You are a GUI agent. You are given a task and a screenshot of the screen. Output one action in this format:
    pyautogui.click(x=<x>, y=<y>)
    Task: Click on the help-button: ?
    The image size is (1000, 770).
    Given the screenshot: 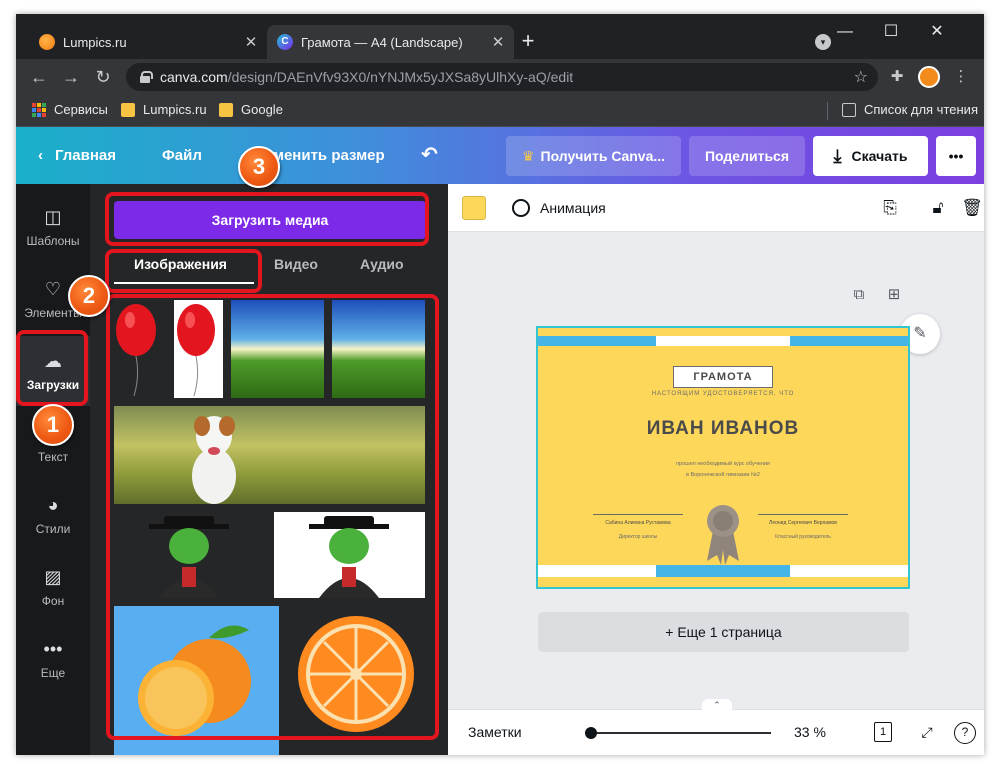 What is the action you would take?
    pyautogui.click(x=965, y=733)
    